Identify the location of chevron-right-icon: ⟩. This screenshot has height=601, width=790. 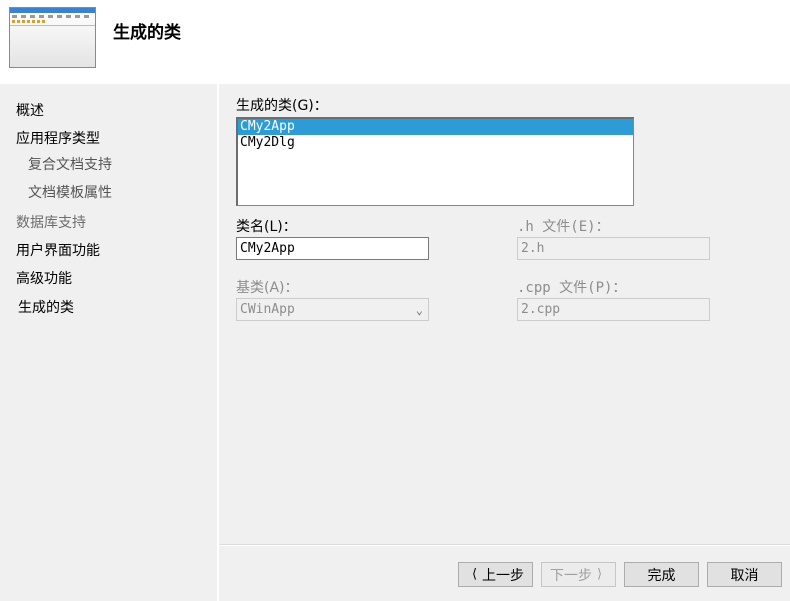
(599, 574).